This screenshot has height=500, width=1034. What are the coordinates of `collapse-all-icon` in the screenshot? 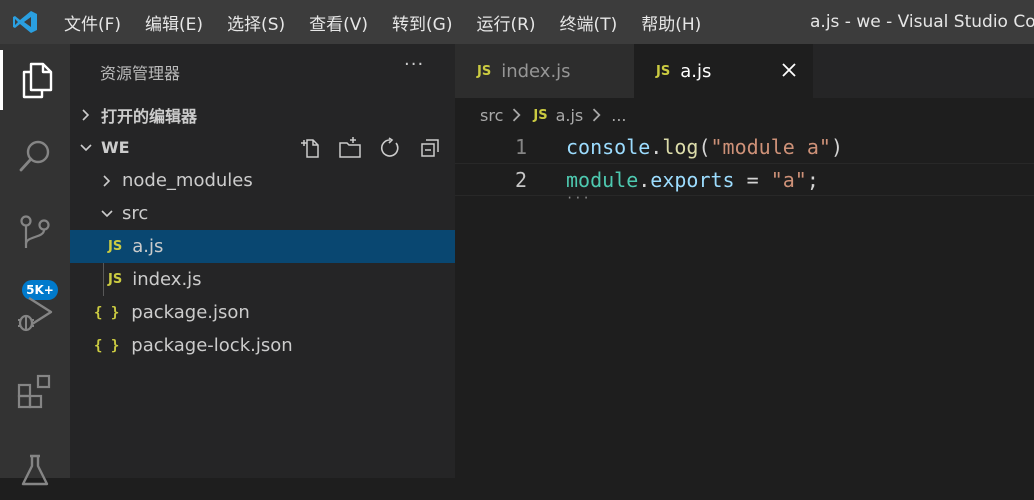 It's located at (430, 148).